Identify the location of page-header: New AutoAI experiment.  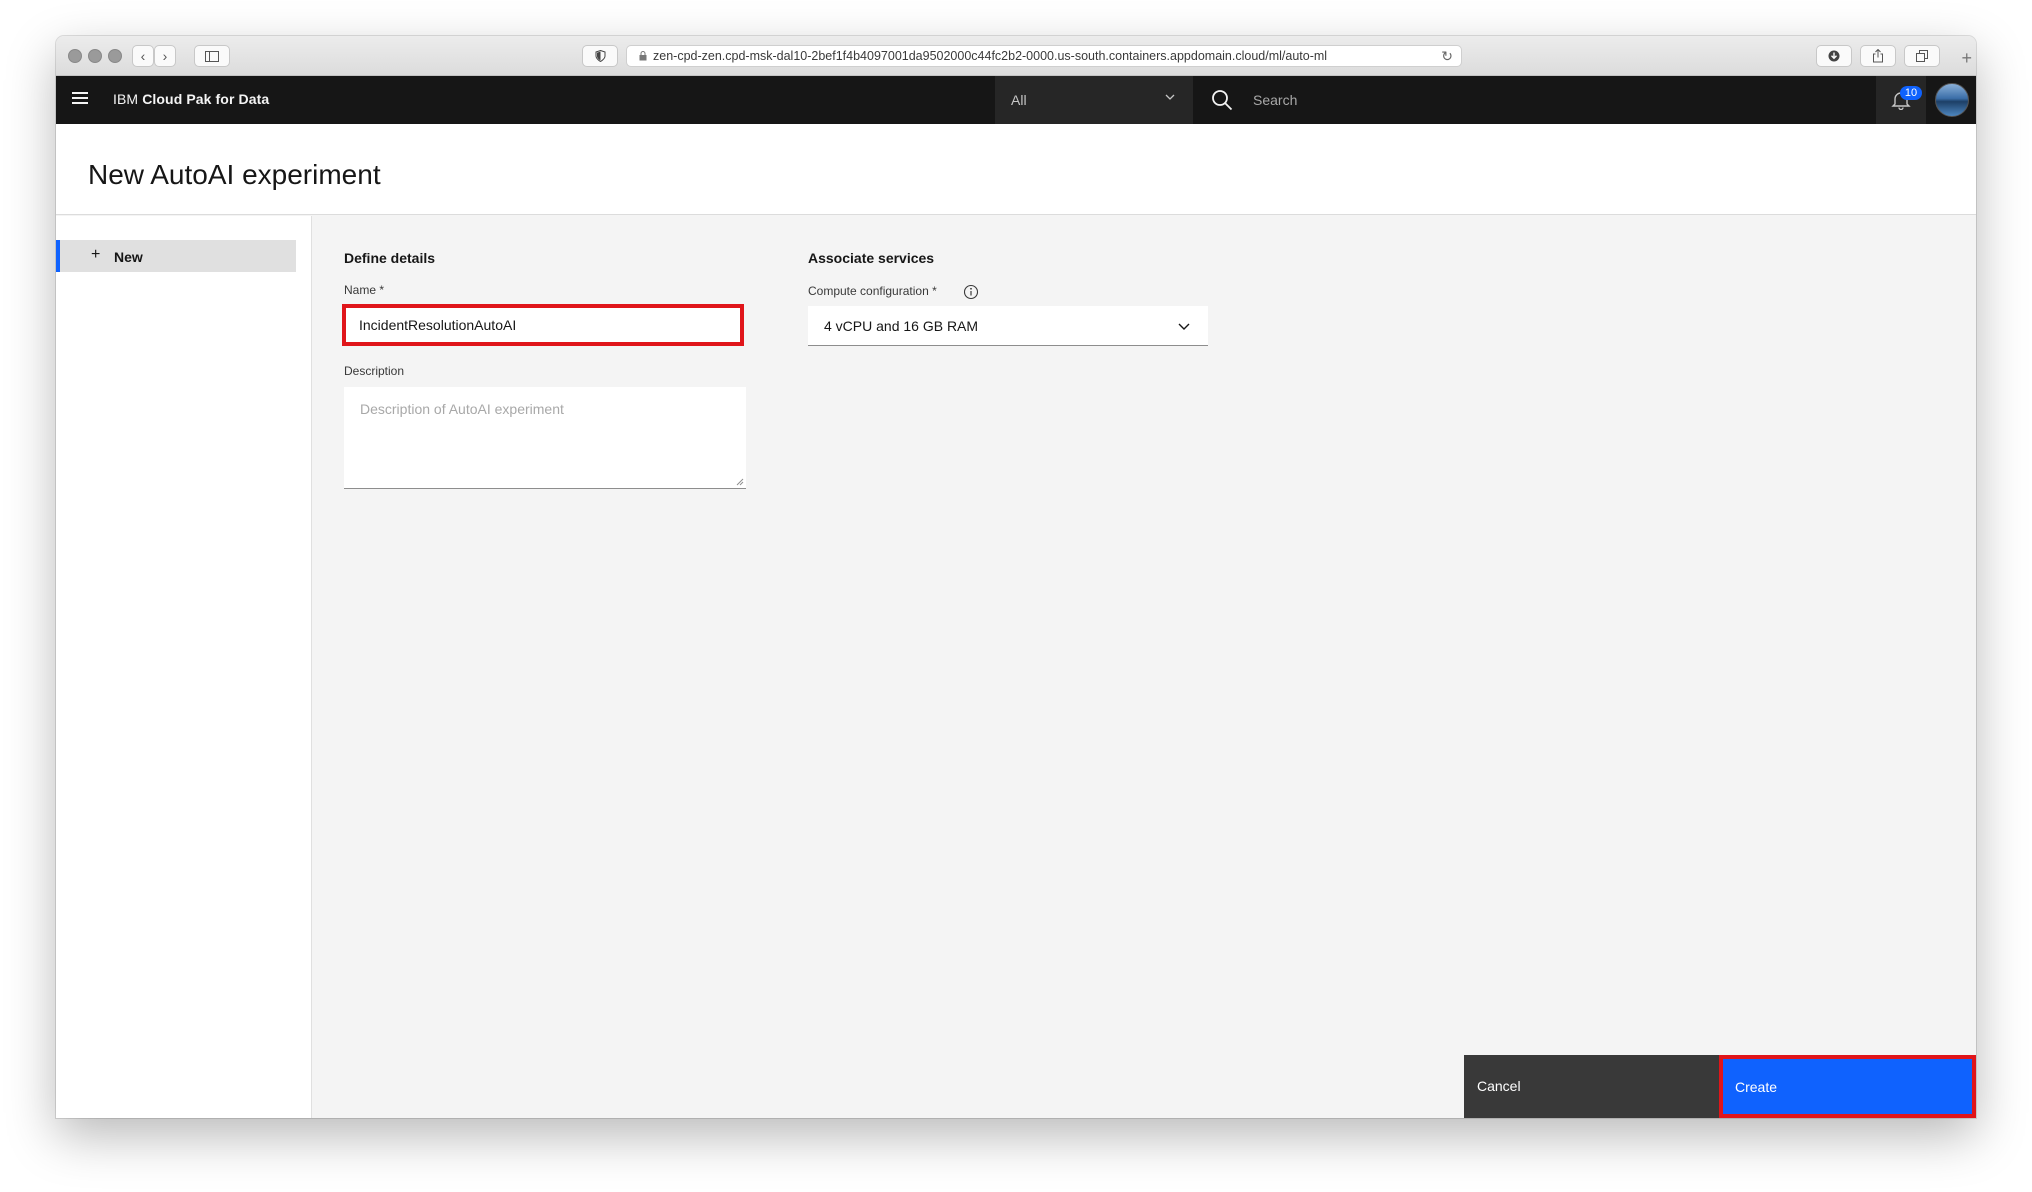
(1016, 169).